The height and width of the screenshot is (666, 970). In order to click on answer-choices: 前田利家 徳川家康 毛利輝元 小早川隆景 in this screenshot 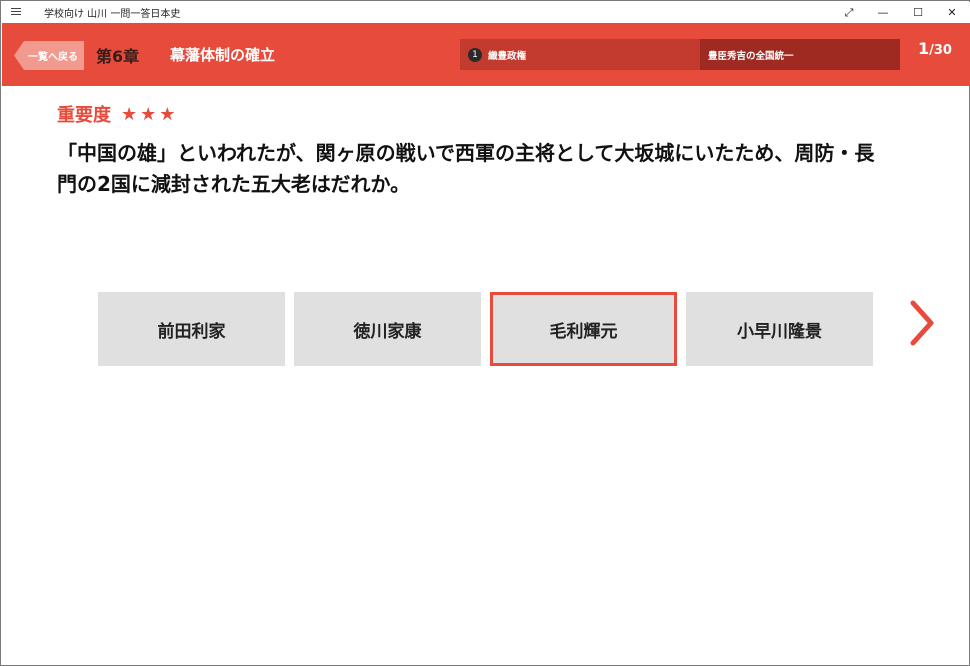, I will do `click(485, 329)`.